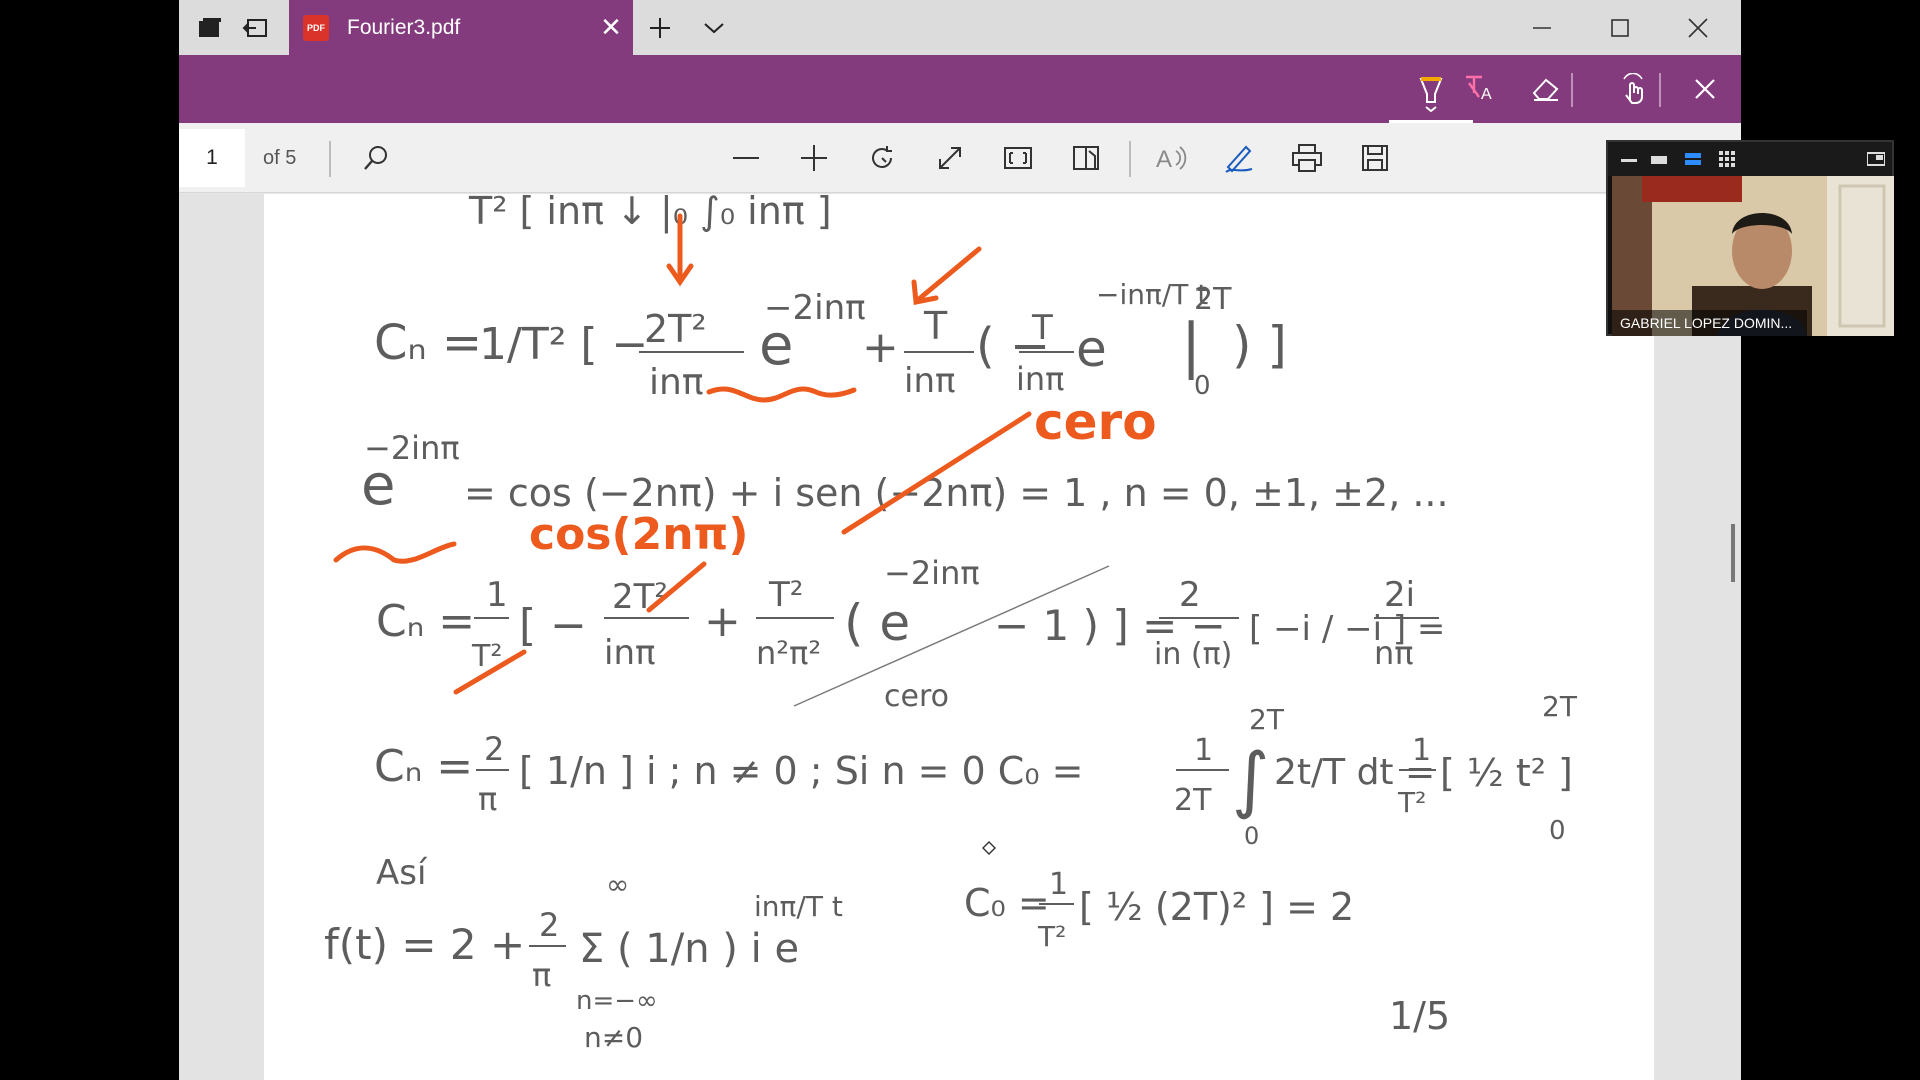 This screenshot has height=1080, width=1920. I want to click on page-view-icon, so click(1086, 158).